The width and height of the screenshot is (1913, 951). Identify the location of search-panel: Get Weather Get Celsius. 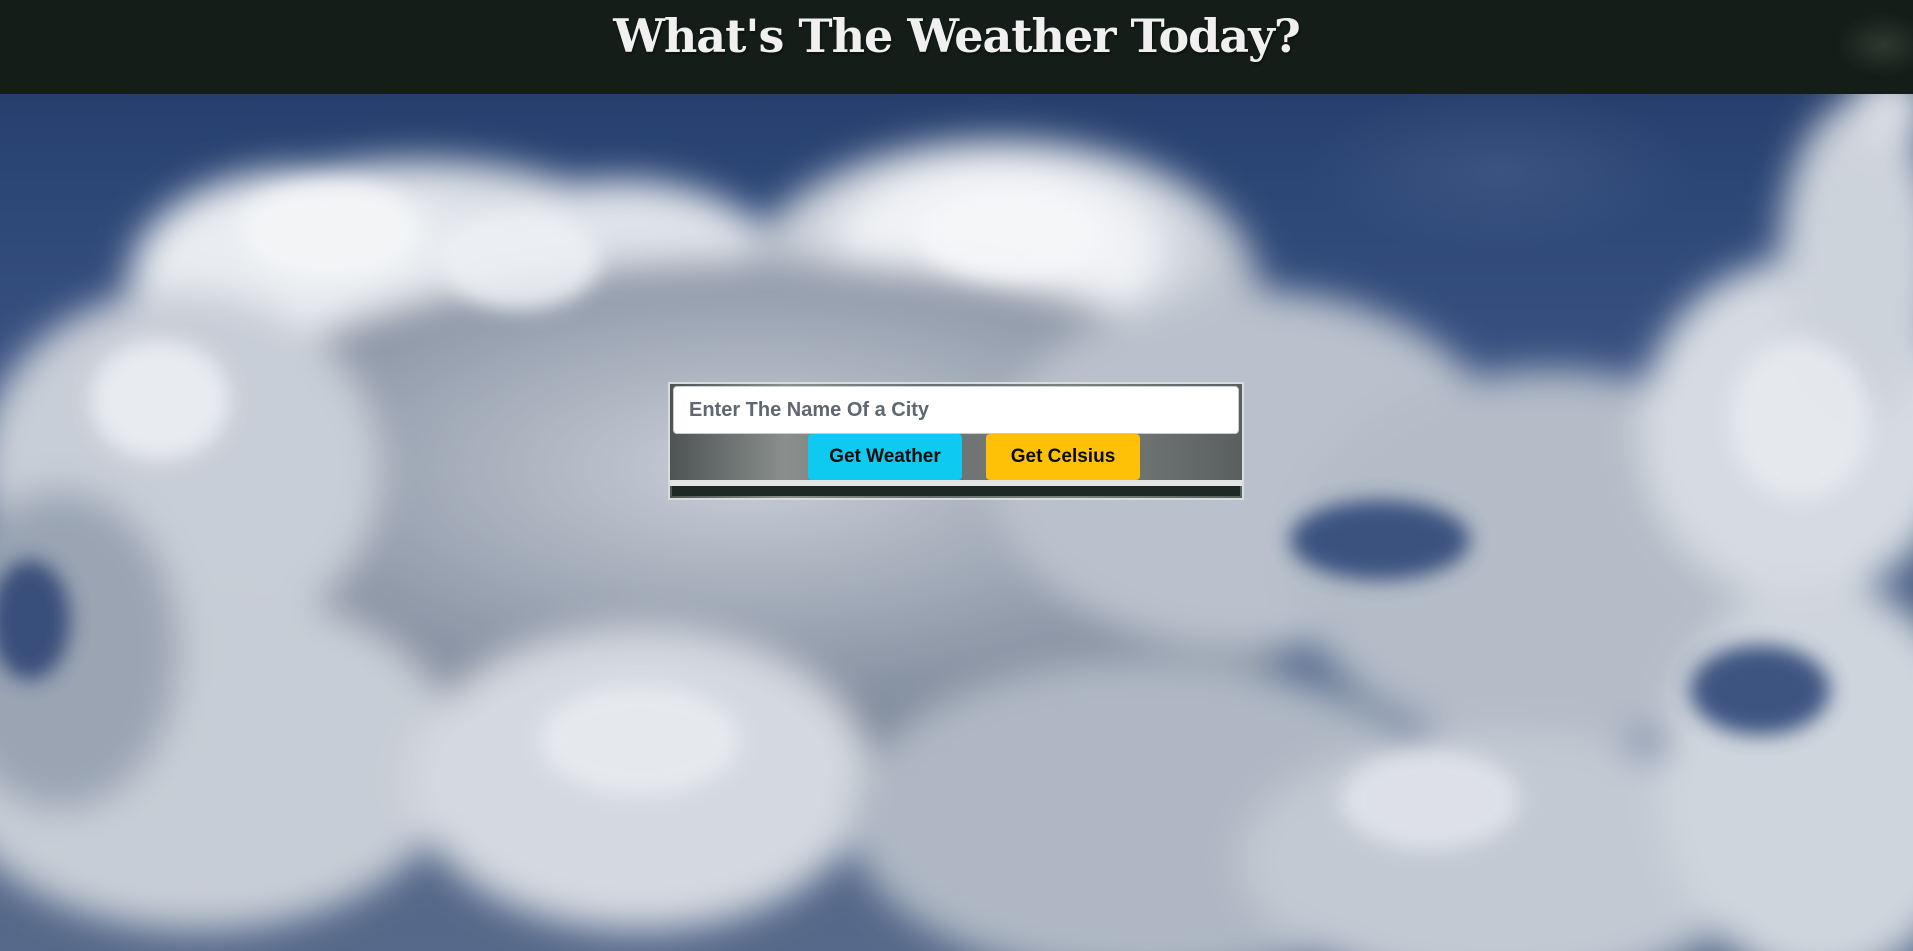
(956, 441).